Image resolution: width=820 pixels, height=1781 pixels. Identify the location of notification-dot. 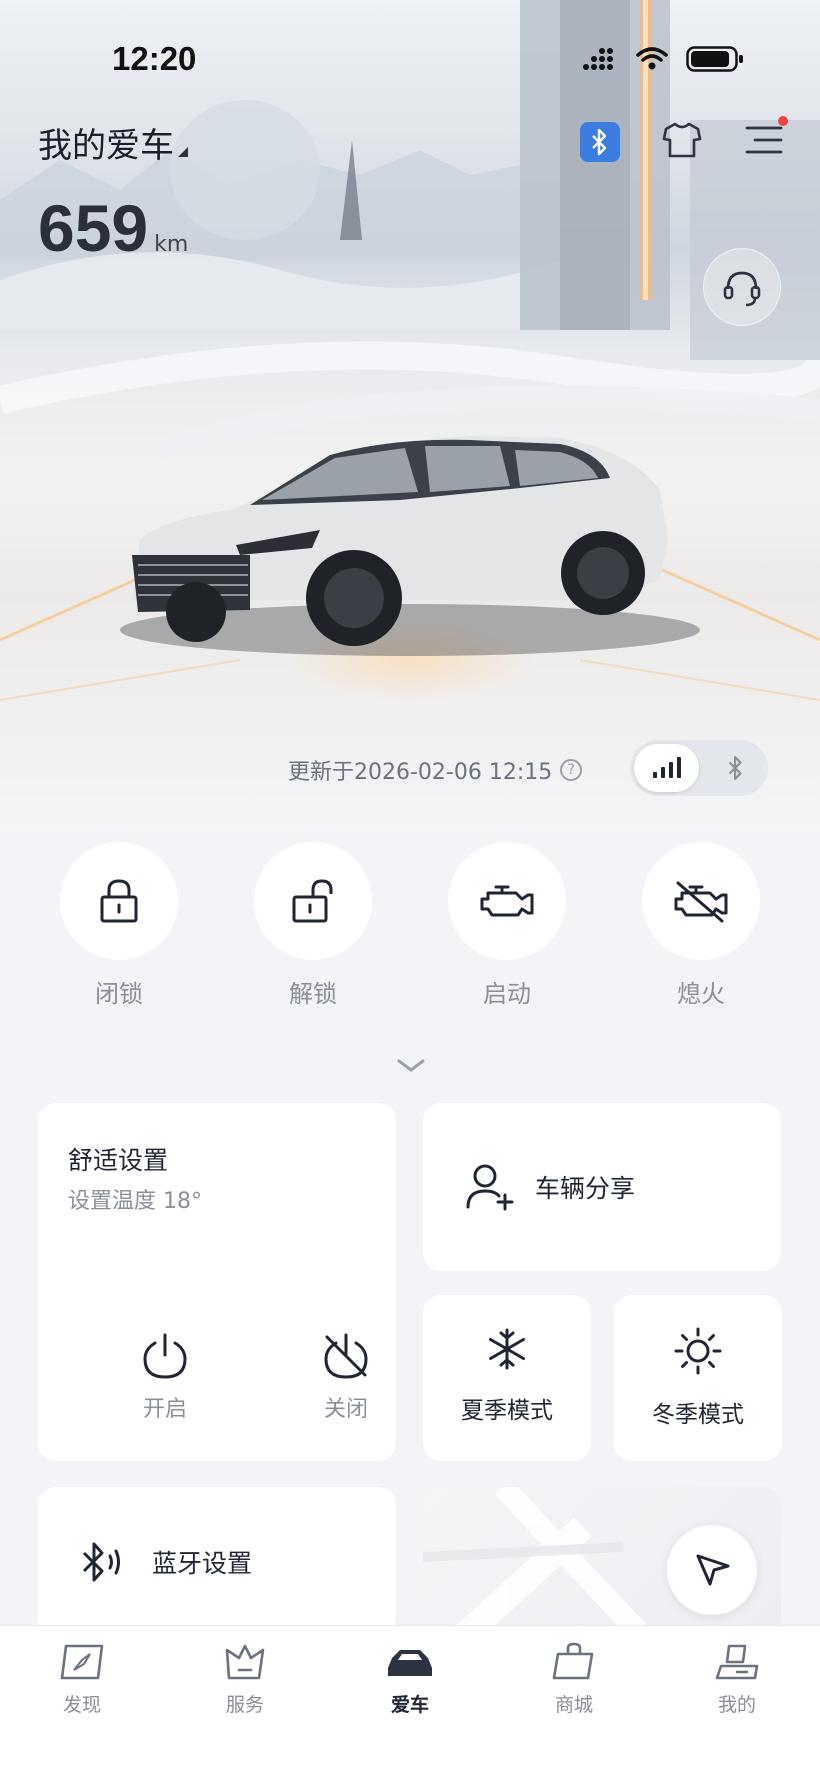
(783, 121).